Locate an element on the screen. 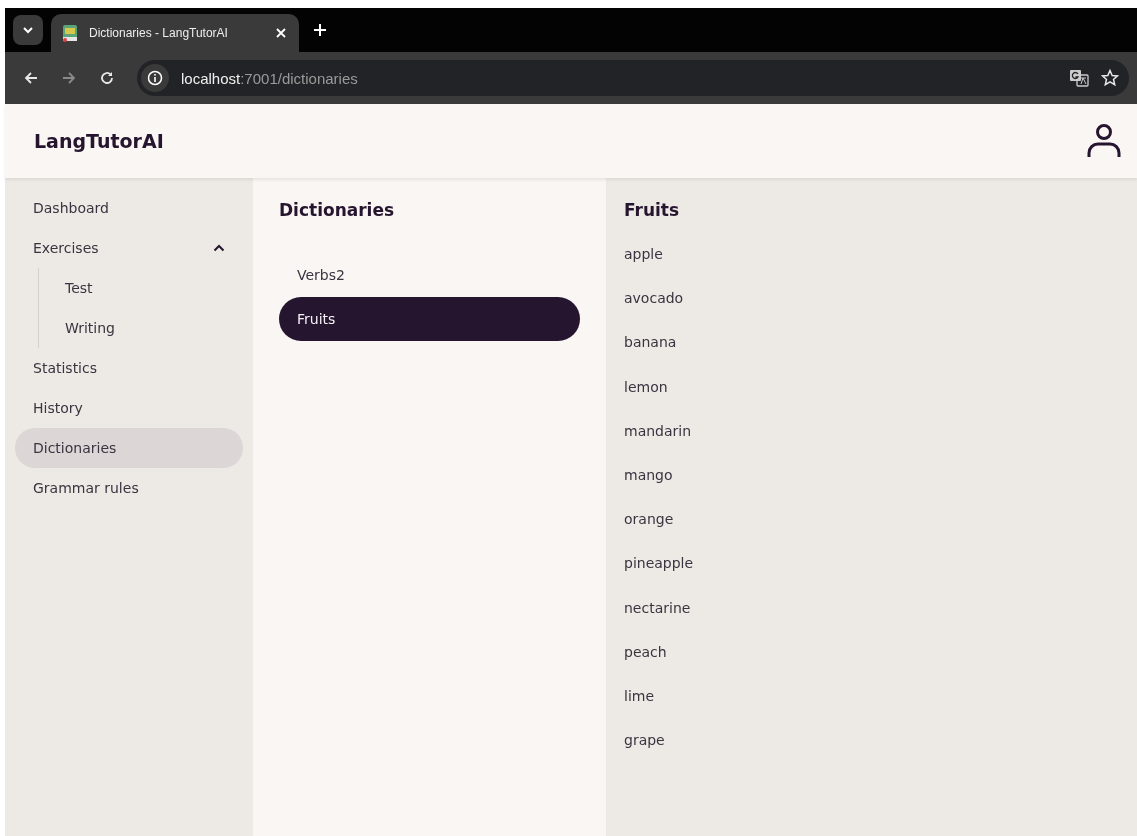 This screenshot has width=1137, height=836. panel-title: Dictionaries is located at coordinates (337, 210).